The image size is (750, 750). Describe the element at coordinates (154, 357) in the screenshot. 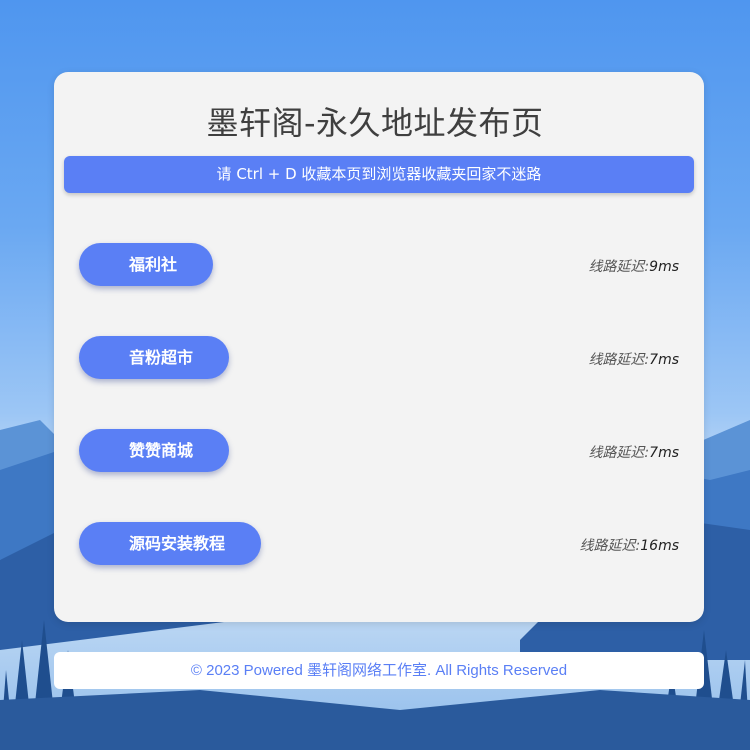

I see `yinfen-market-button: 音粉超市` at that location.